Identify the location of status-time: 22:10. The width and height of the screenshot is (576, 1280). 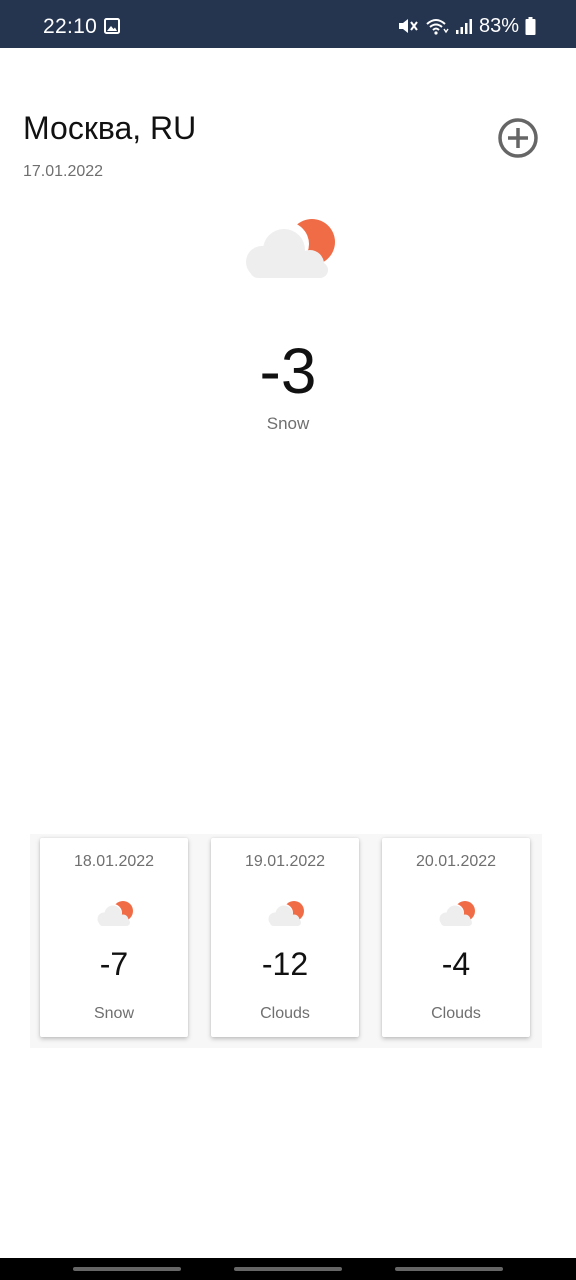
(70, 26).